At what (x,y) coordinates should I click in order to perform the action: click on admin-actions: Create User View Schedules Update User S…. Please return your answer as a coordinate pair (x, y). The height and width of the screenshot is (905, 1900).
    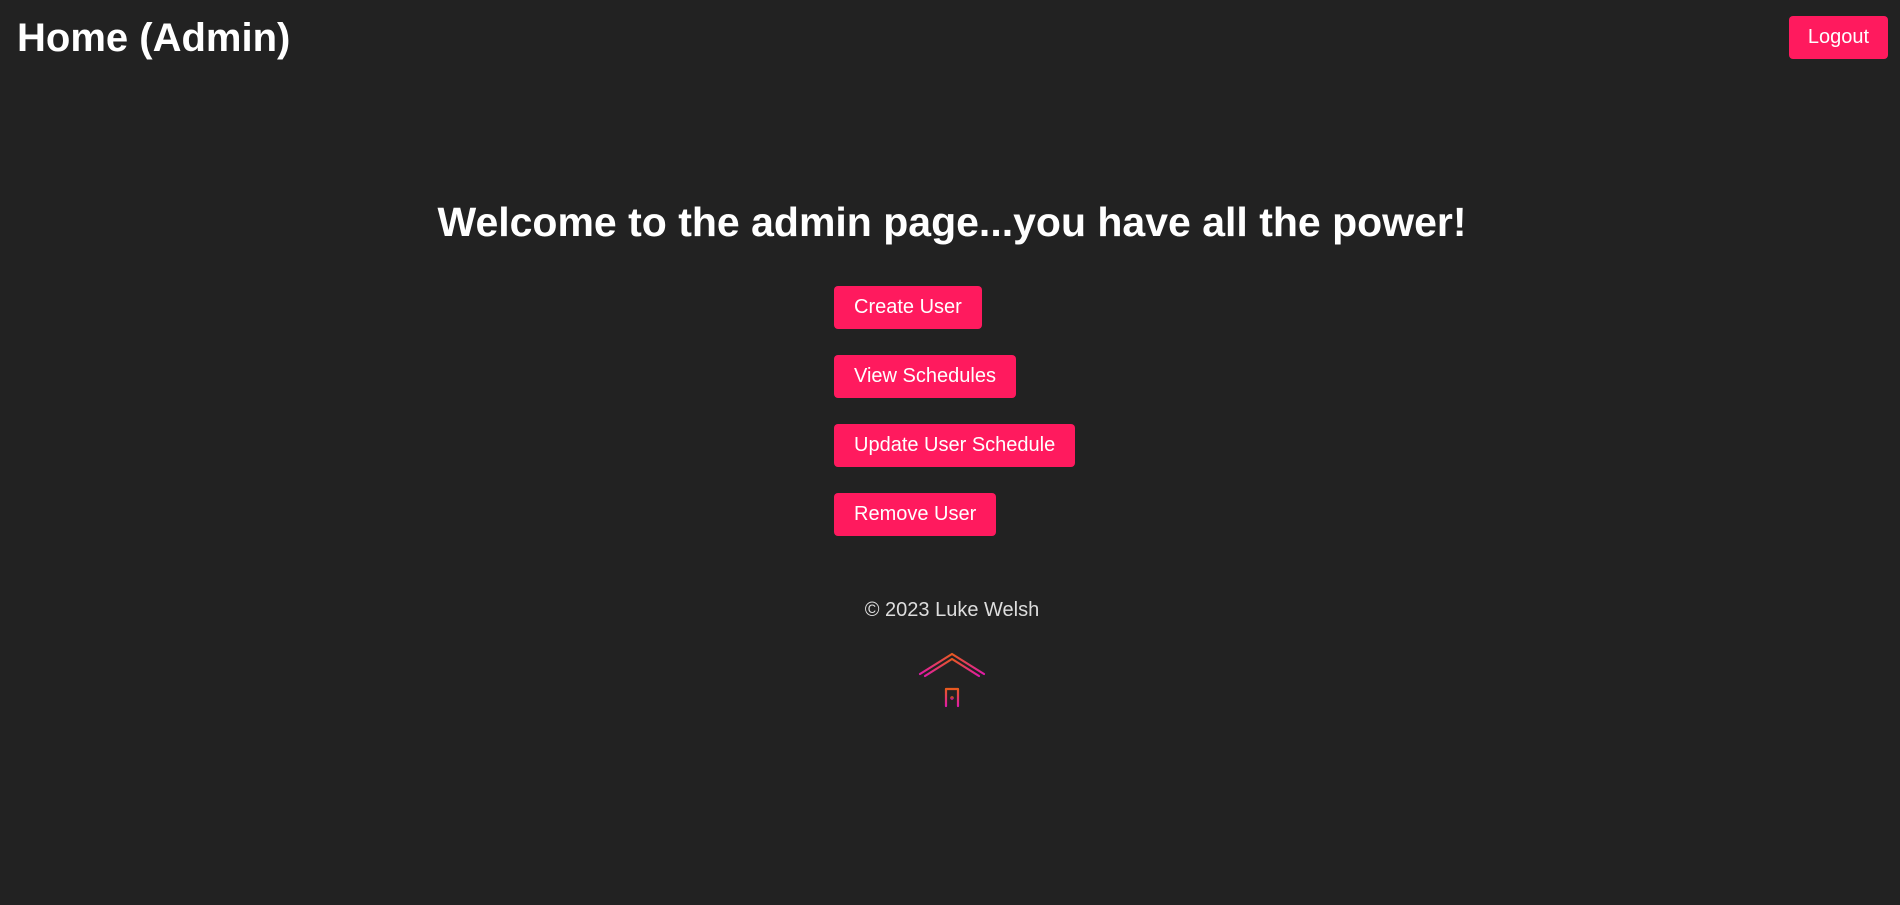
    Looking at the image, I should click on (1034, 424).